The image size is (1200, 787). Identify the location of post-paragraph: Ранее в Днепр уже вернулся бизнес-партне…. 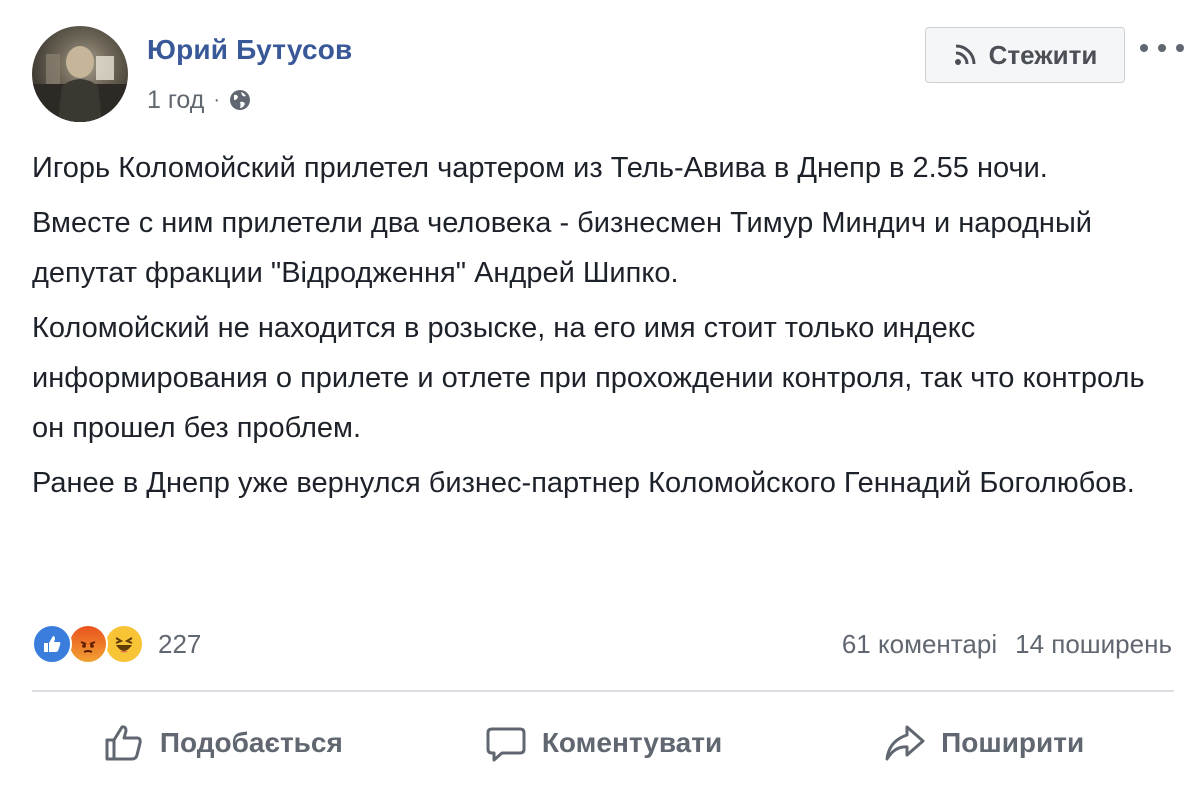
(583, 483).